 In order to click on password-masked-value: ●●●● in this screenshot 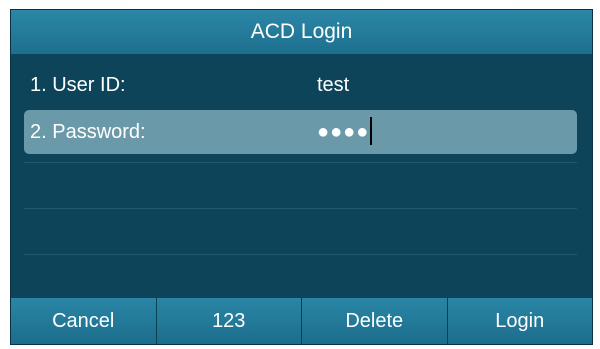, I will do `click(343, 132)`.